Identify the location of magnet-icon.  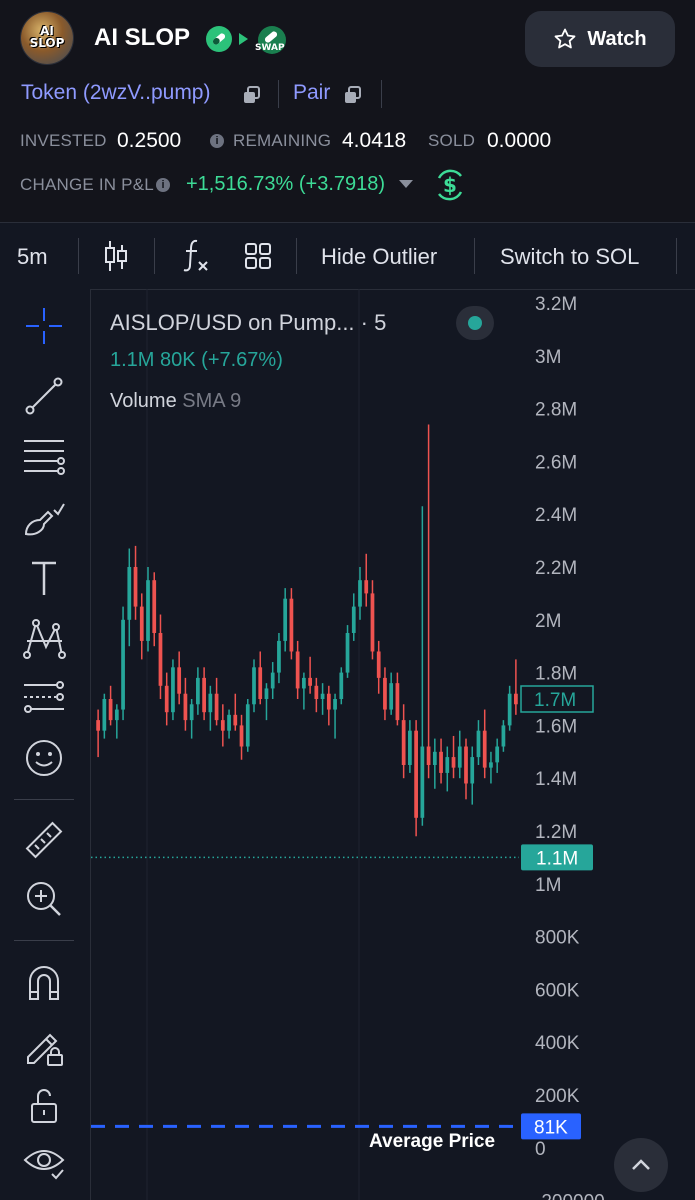
(44, 983).